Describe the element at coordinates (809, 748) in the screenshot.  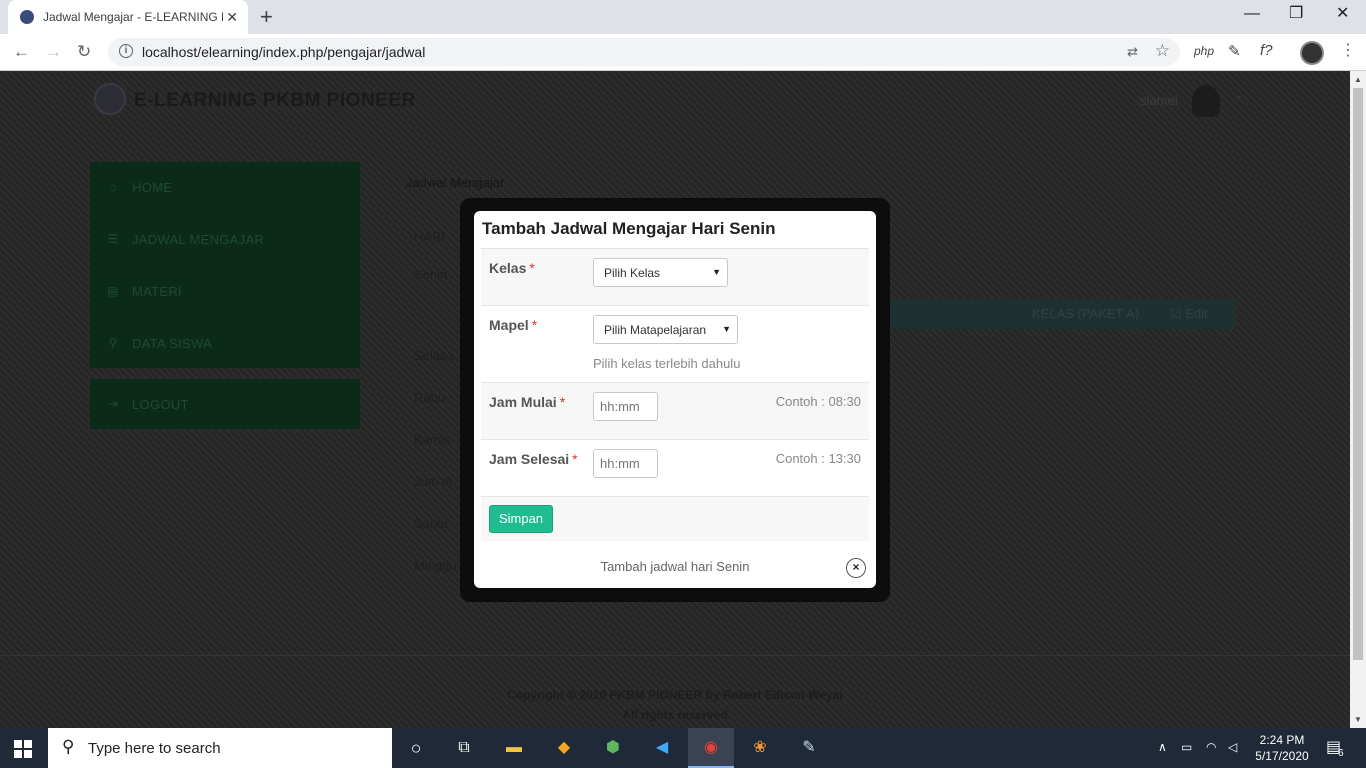
I see `paint-palette-icon: ✎` at that location.